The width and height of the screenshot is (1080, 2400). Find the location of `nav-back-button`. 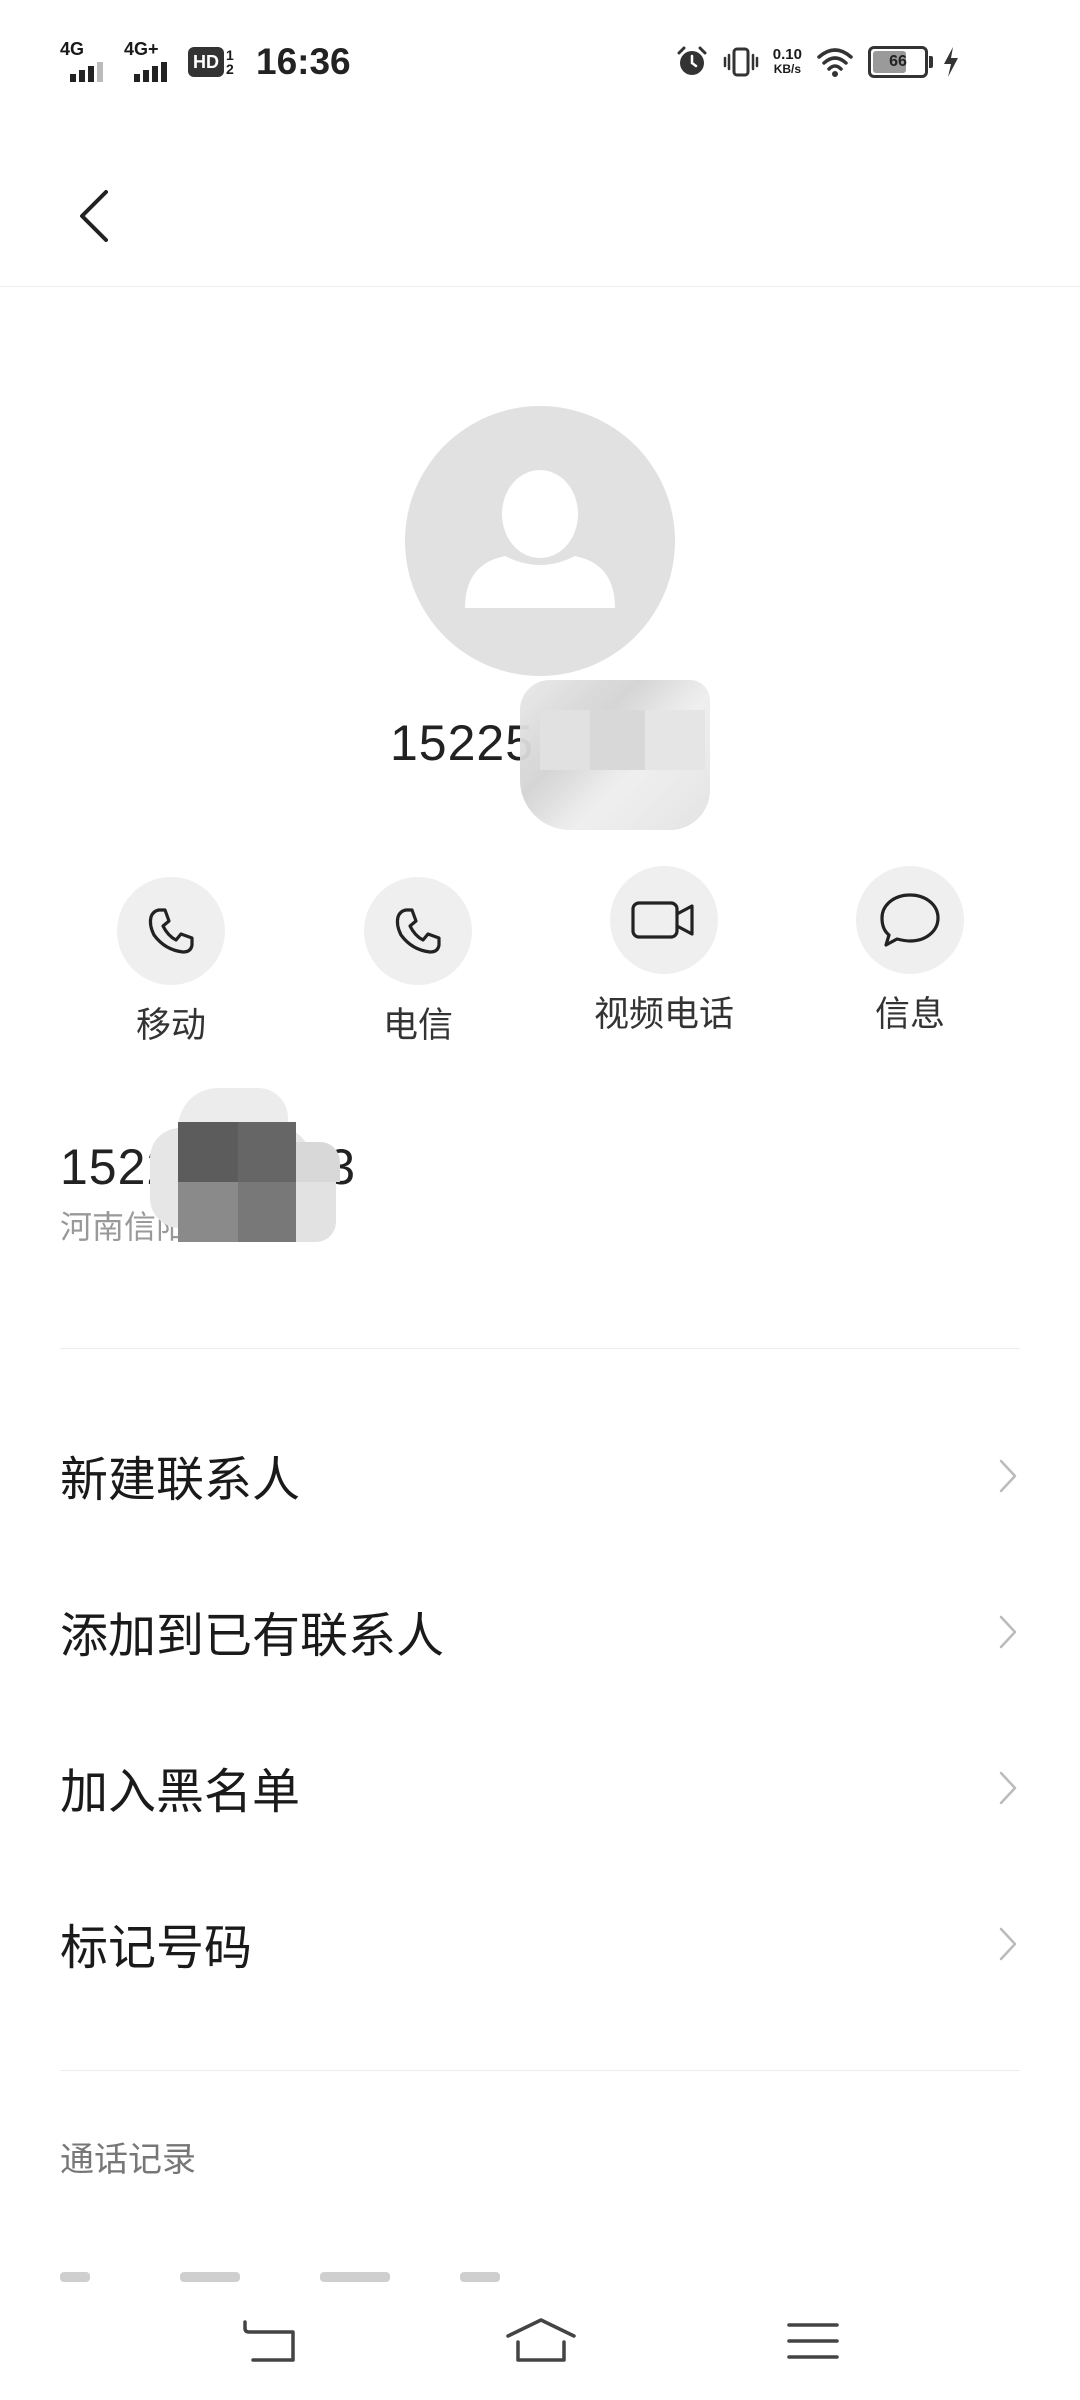

nav-back-button is located at coordinates (269, 2341).